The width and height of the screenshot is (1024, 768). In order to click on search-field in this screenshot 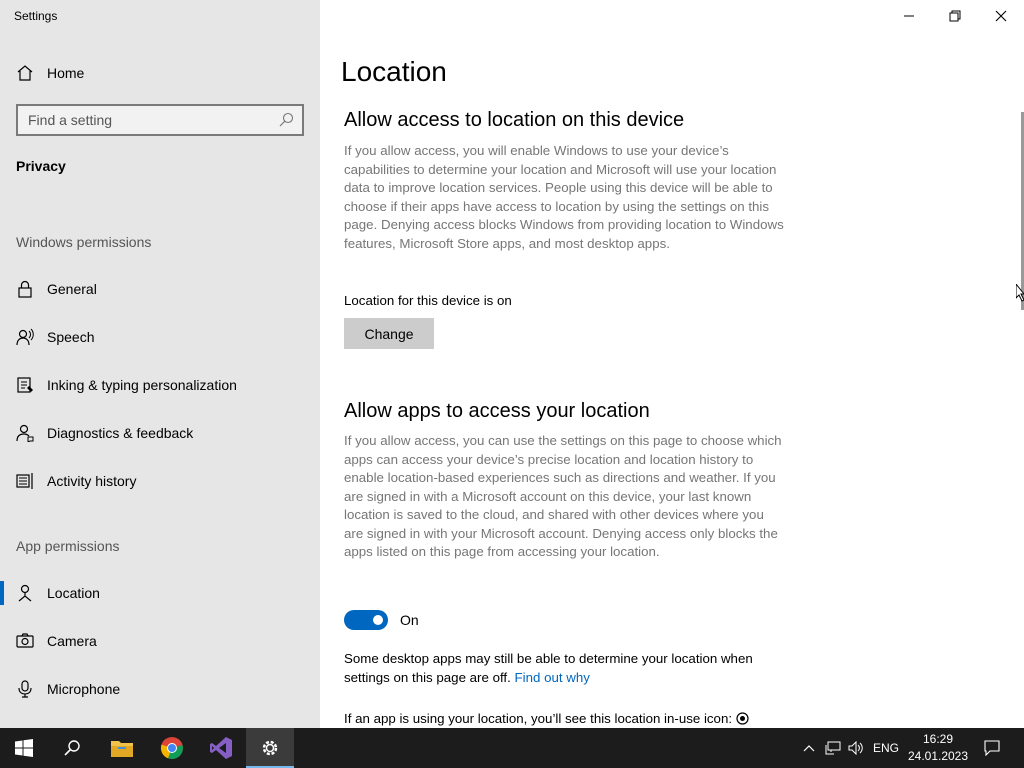, I will do `click(160, 120)`.